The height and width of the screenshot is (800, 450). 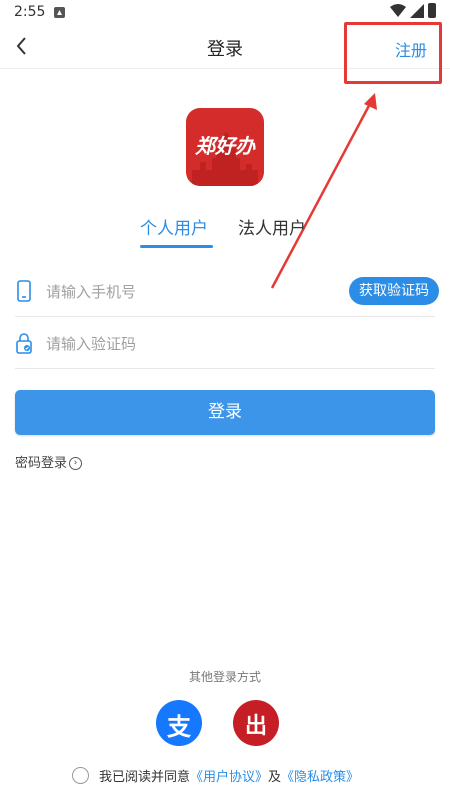 What do you see at coordinates (41, 463) in the screenshot?
I see `password-login-label: 密码登录` at bounding box center [41, 463].